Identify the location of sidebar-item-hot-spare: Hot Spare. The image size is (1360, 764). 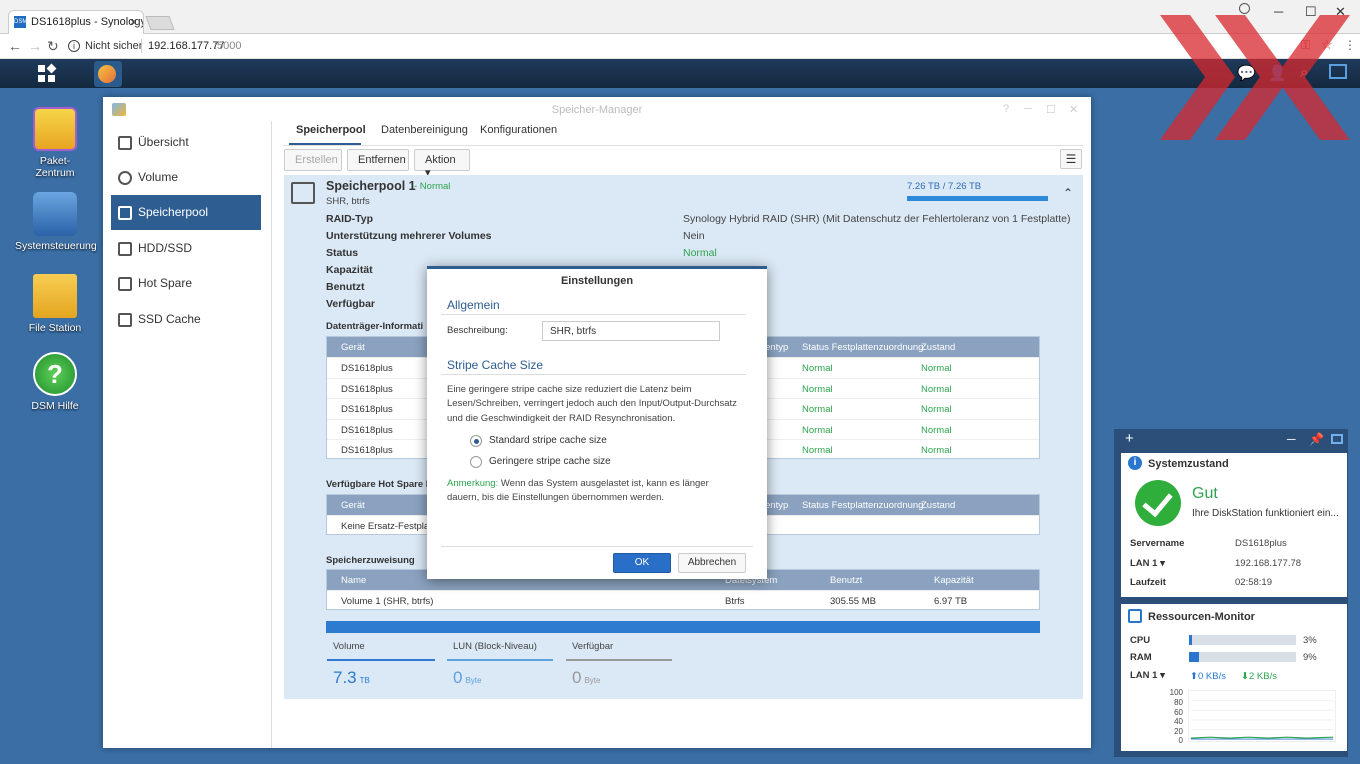
(186, 283).